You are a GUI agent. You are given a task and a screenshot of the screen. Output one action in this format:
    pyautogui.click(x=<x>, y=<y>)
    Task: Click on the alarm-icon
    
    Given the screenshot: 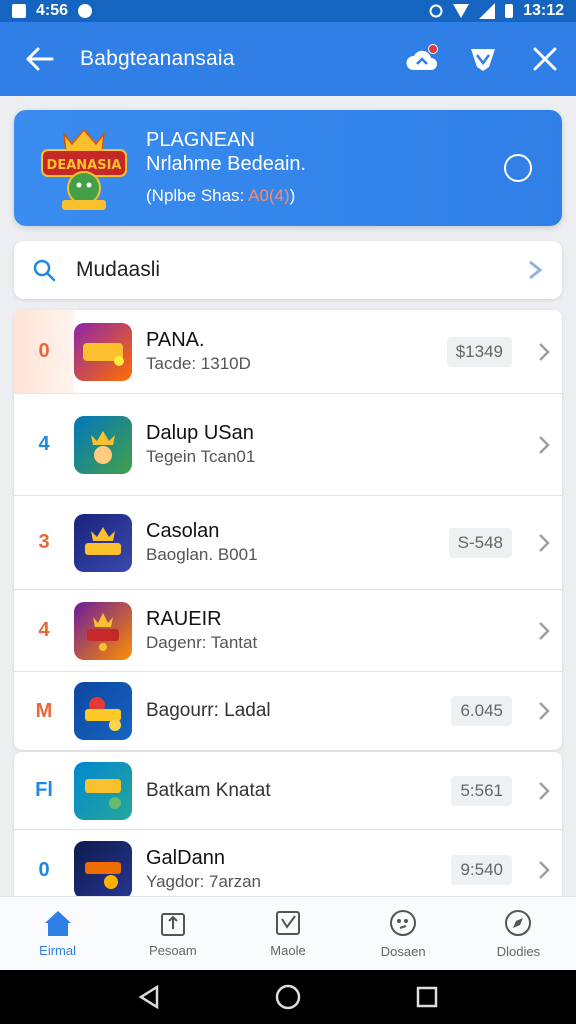 What is the action you would take?
    pyautogui.click(x=436, y=11)
    